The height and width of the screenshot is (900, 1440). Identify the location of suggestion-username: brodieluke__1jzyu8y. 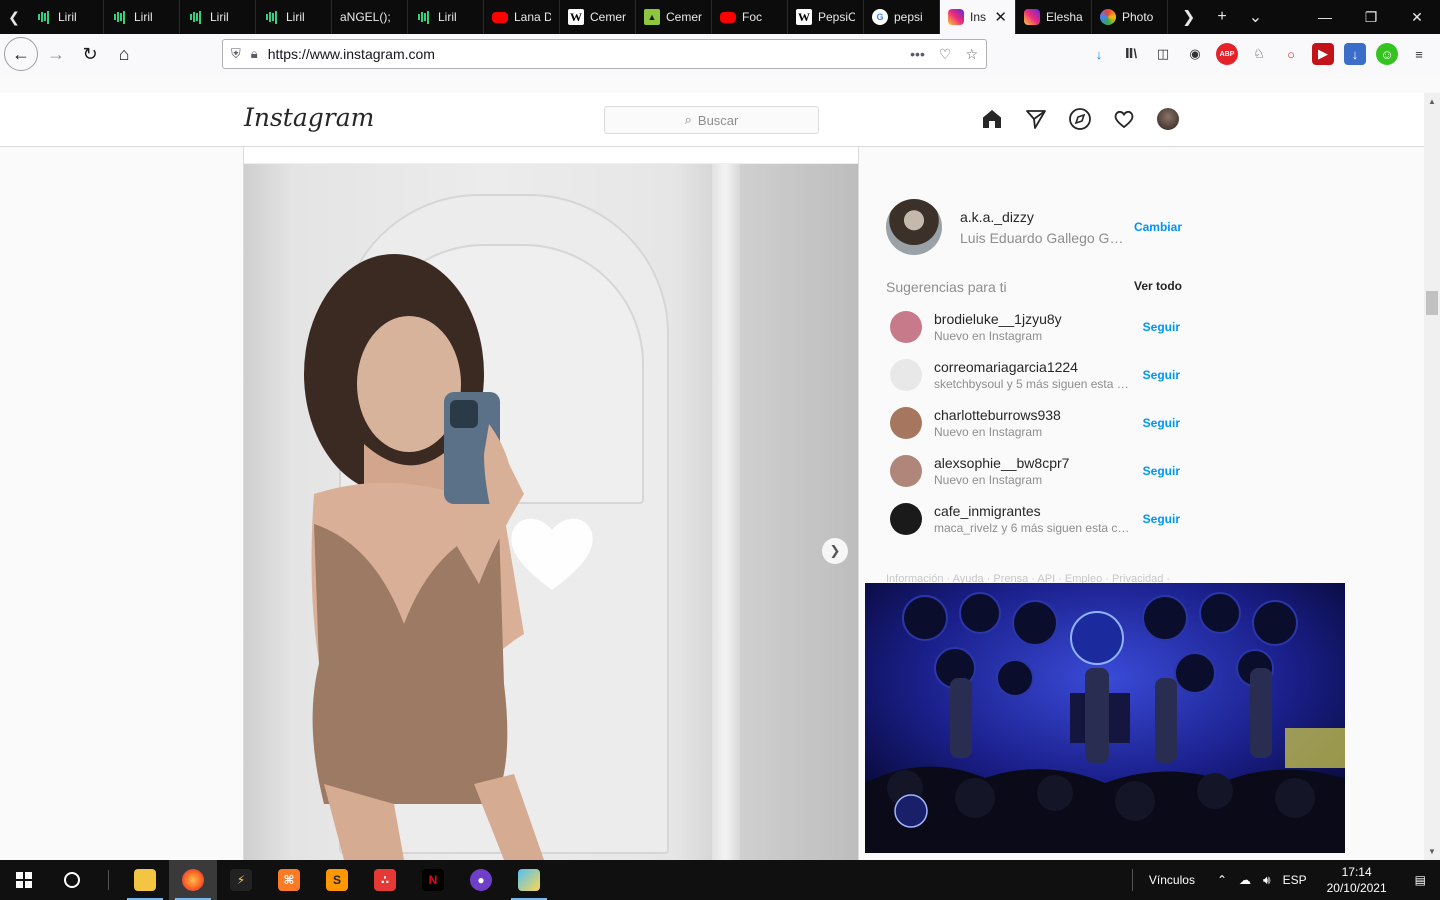
(1038, 319).